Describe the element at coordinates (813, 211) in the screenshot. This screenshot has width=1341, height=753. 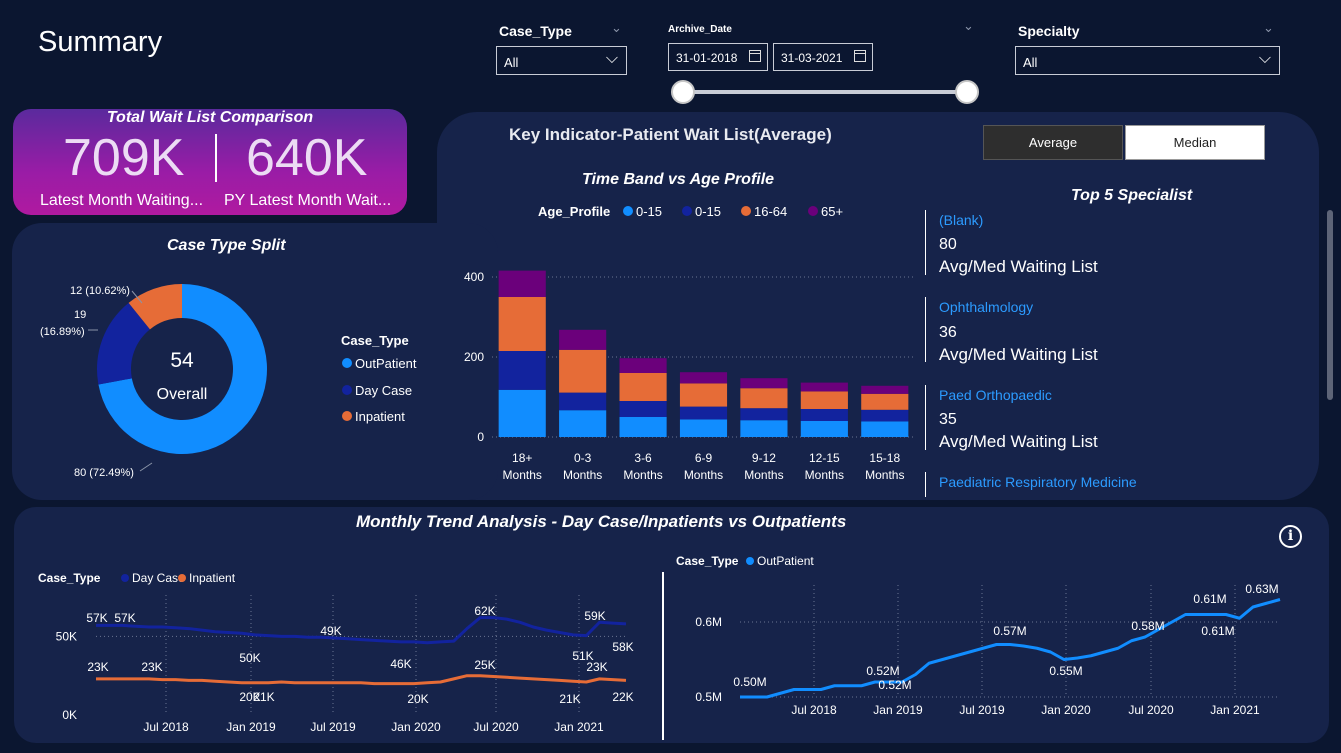
I see `age-legend-dot` at that location.